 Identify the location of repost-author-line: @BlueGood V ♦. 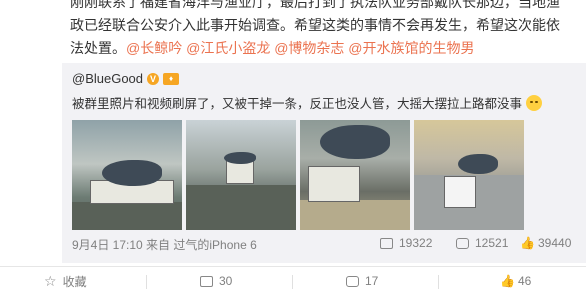
(126, 78).